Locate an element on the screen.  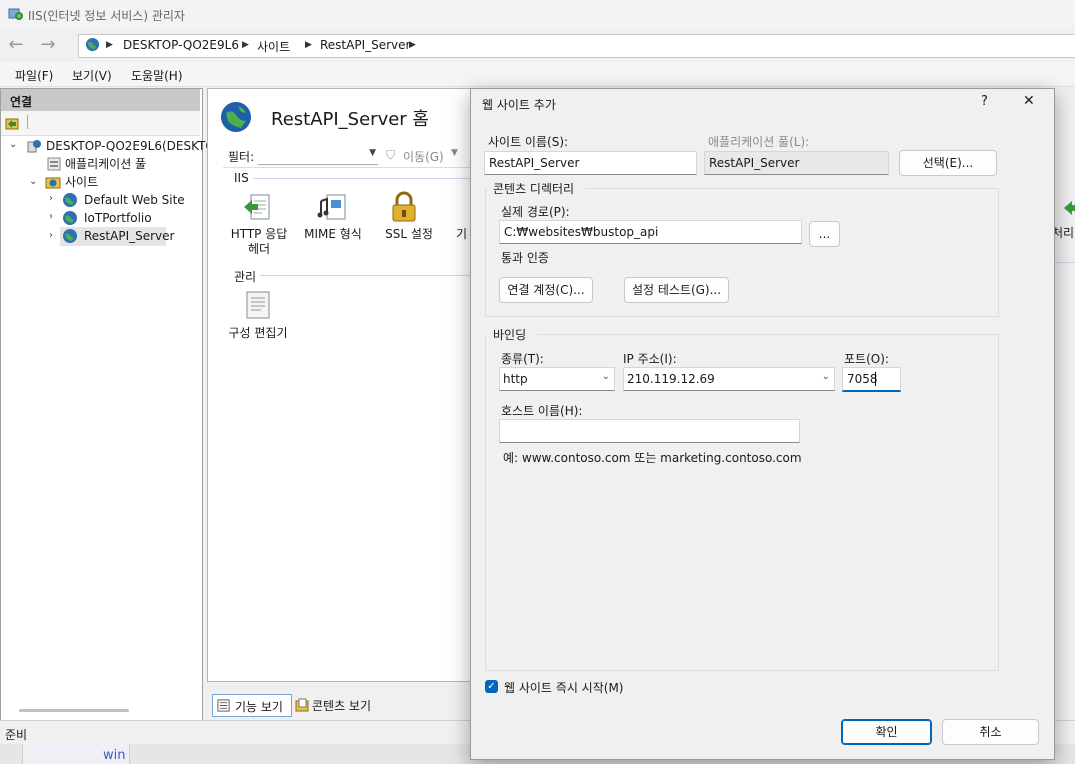
window-title: IIS(인터넷 정보 서비스) 관리자 is located at coordinates (106, 16).